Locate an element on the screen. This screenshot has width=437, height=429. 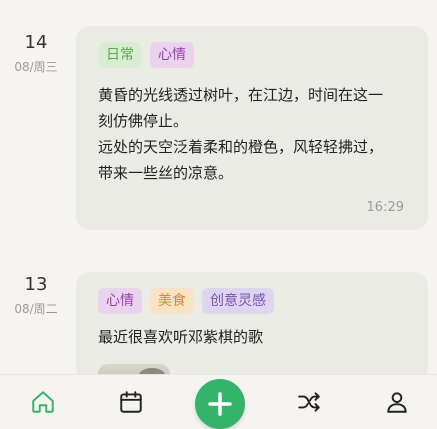
shuffle-icon is located at coordinates (309, 402).